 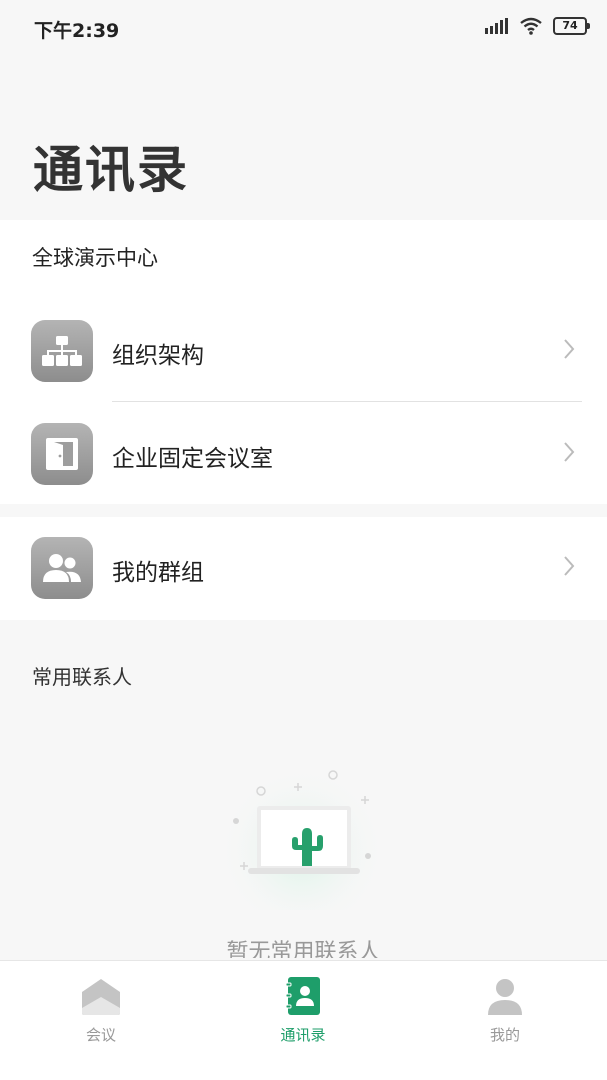 What do you see at coordinates (347, 401) in the screenshot?
I see `divider` at bounding box center [347, 401].